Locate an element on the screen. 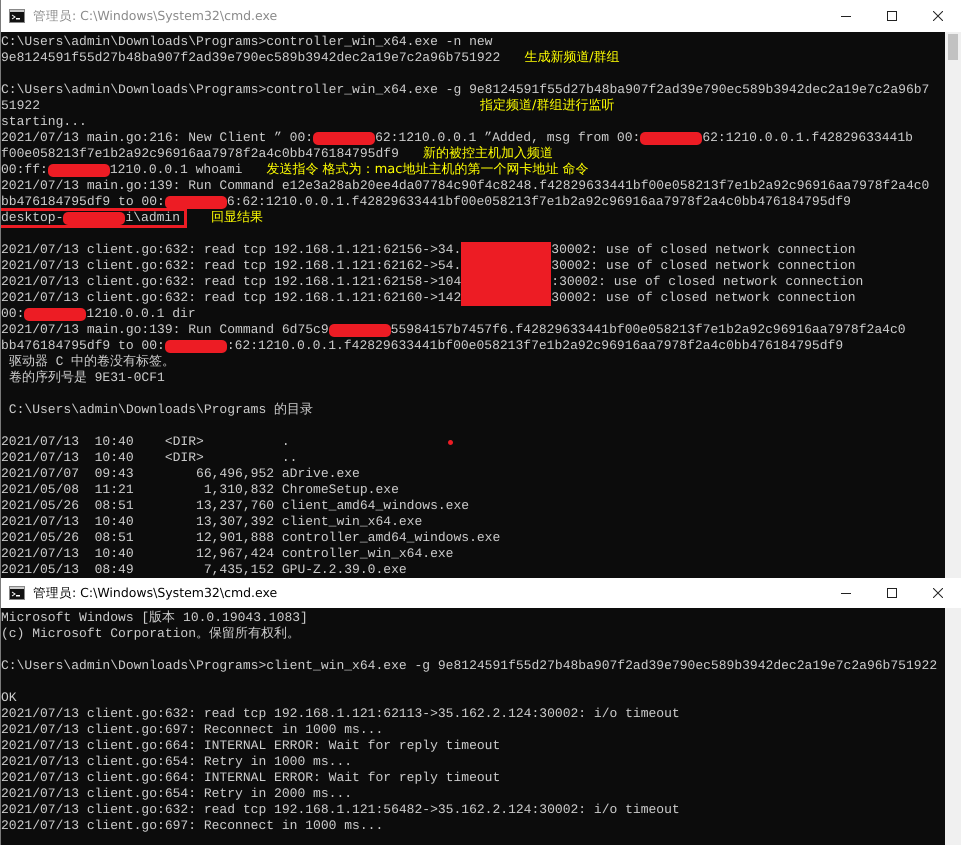  console-text: (c) Microsoft Corporation。保留所有权利。 is located at coordinates (150, 634).